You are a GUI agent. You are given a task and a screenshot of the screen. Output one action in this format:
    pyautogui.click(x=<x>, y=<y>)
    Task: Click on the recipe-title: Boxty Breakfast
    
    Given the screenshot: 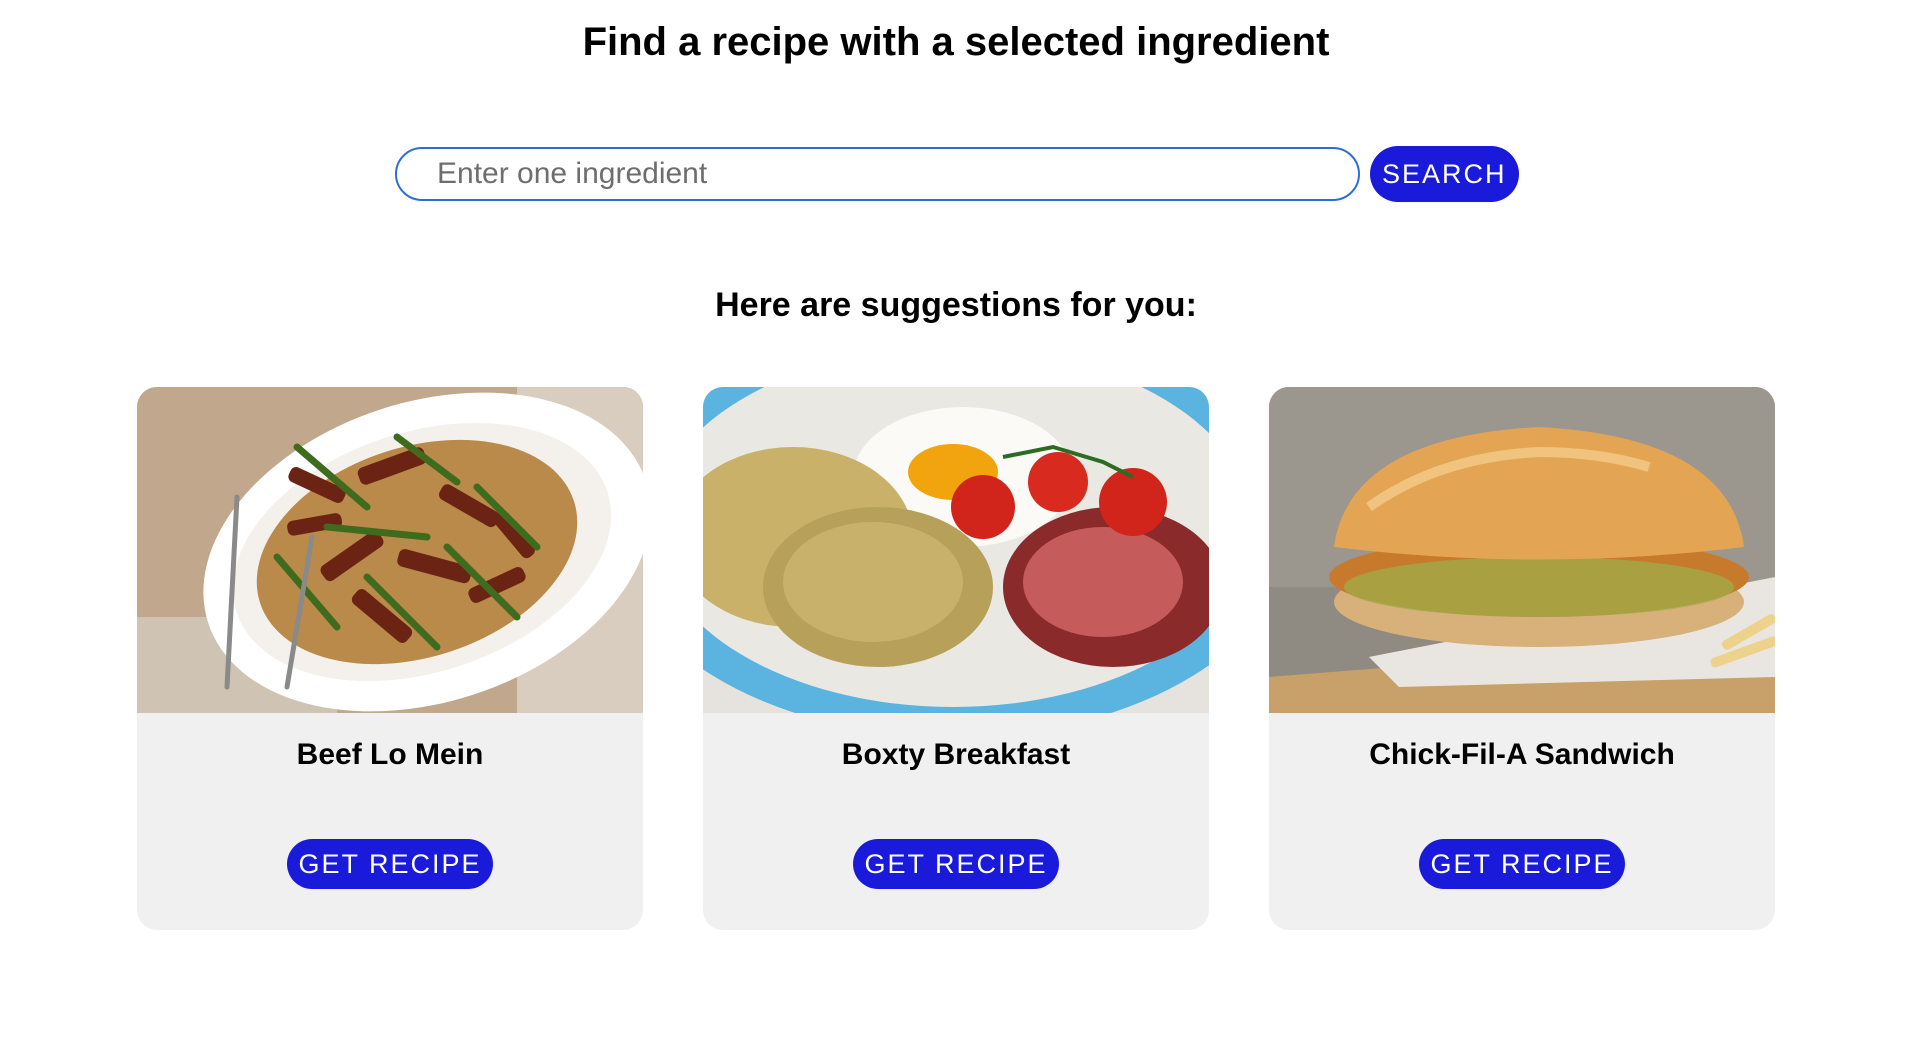 What is the action you would take?
    pyautogui.click(x=956, y=754)
    